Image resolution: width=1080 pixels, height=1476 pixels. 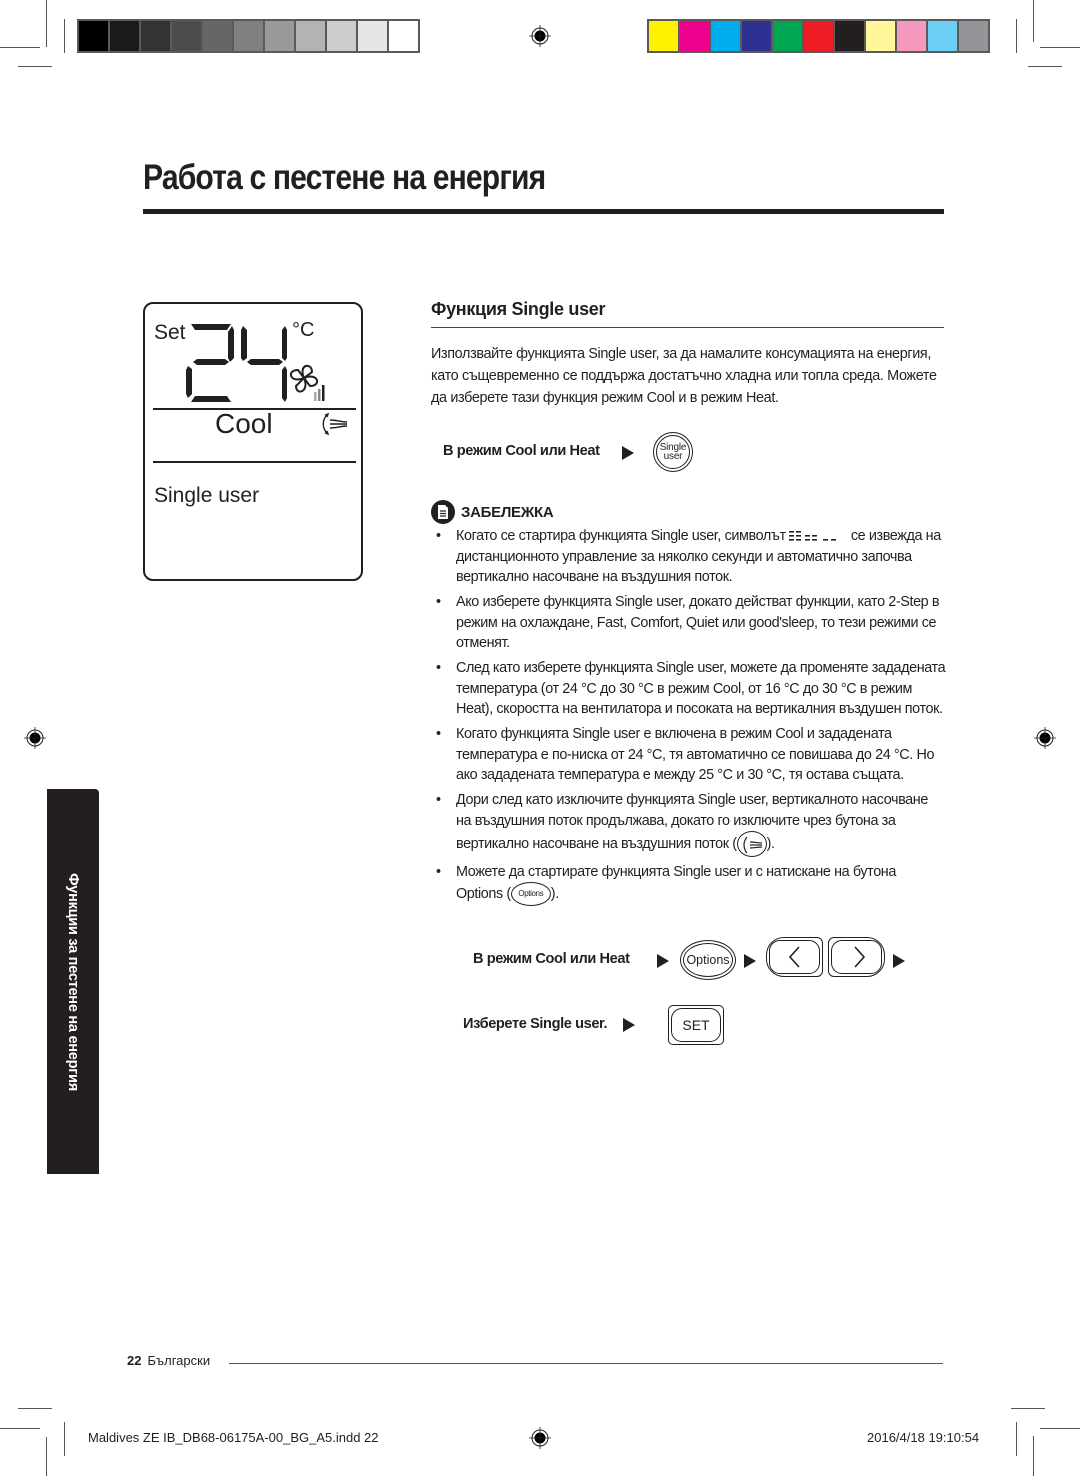 What do you see at coordinates (518, 309) in the screenshot?
I see `section-title: Функция Single user` at bounding box center [518, 309].